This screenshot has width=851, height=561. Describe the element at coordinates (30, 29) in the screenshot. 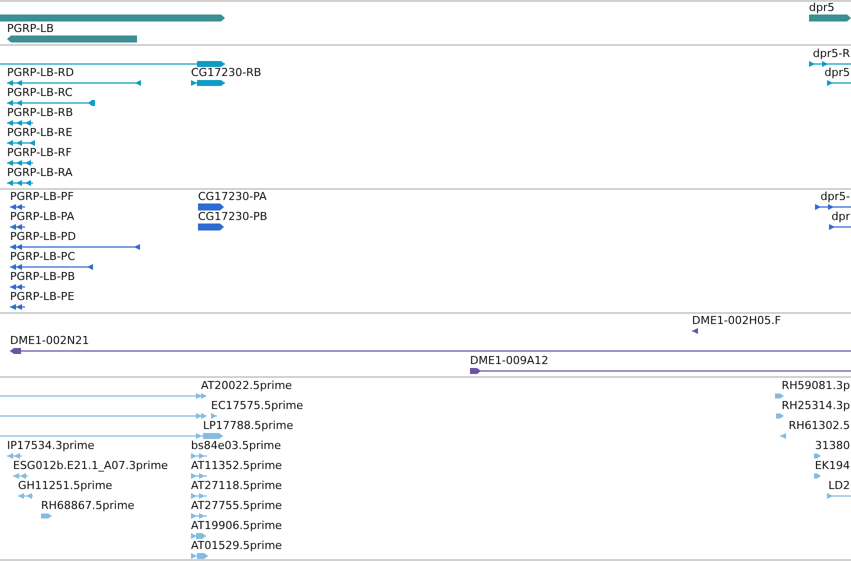

I see `feature-label: PGRP-LB` at that location.